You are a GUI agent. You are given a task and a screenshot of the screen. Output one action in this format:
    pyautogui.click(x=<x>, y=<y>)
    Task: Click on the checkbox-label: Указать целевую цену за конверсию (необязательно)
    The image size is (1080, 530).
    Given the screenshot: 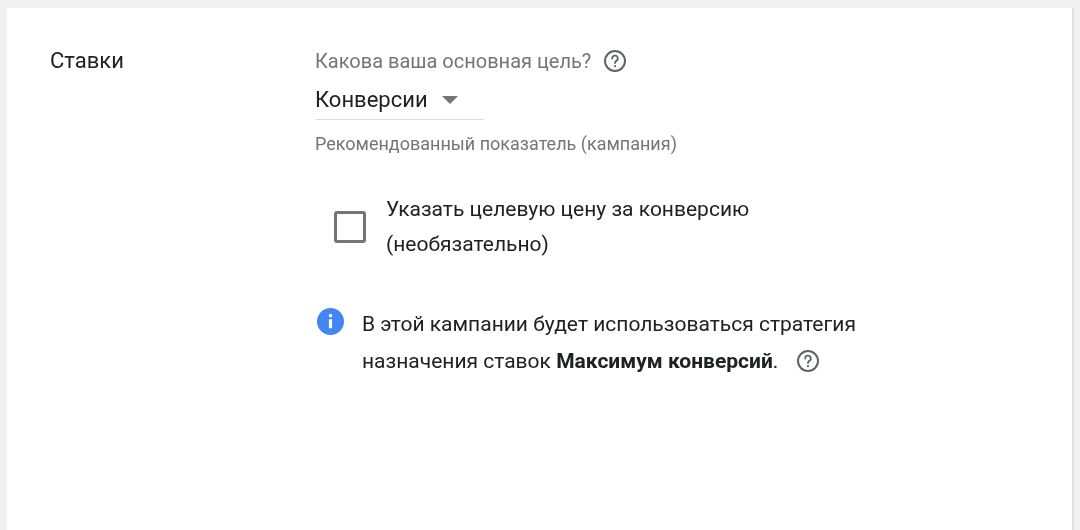 What is the action you would take?
    pyautogui.click(x=568, y=227)
    